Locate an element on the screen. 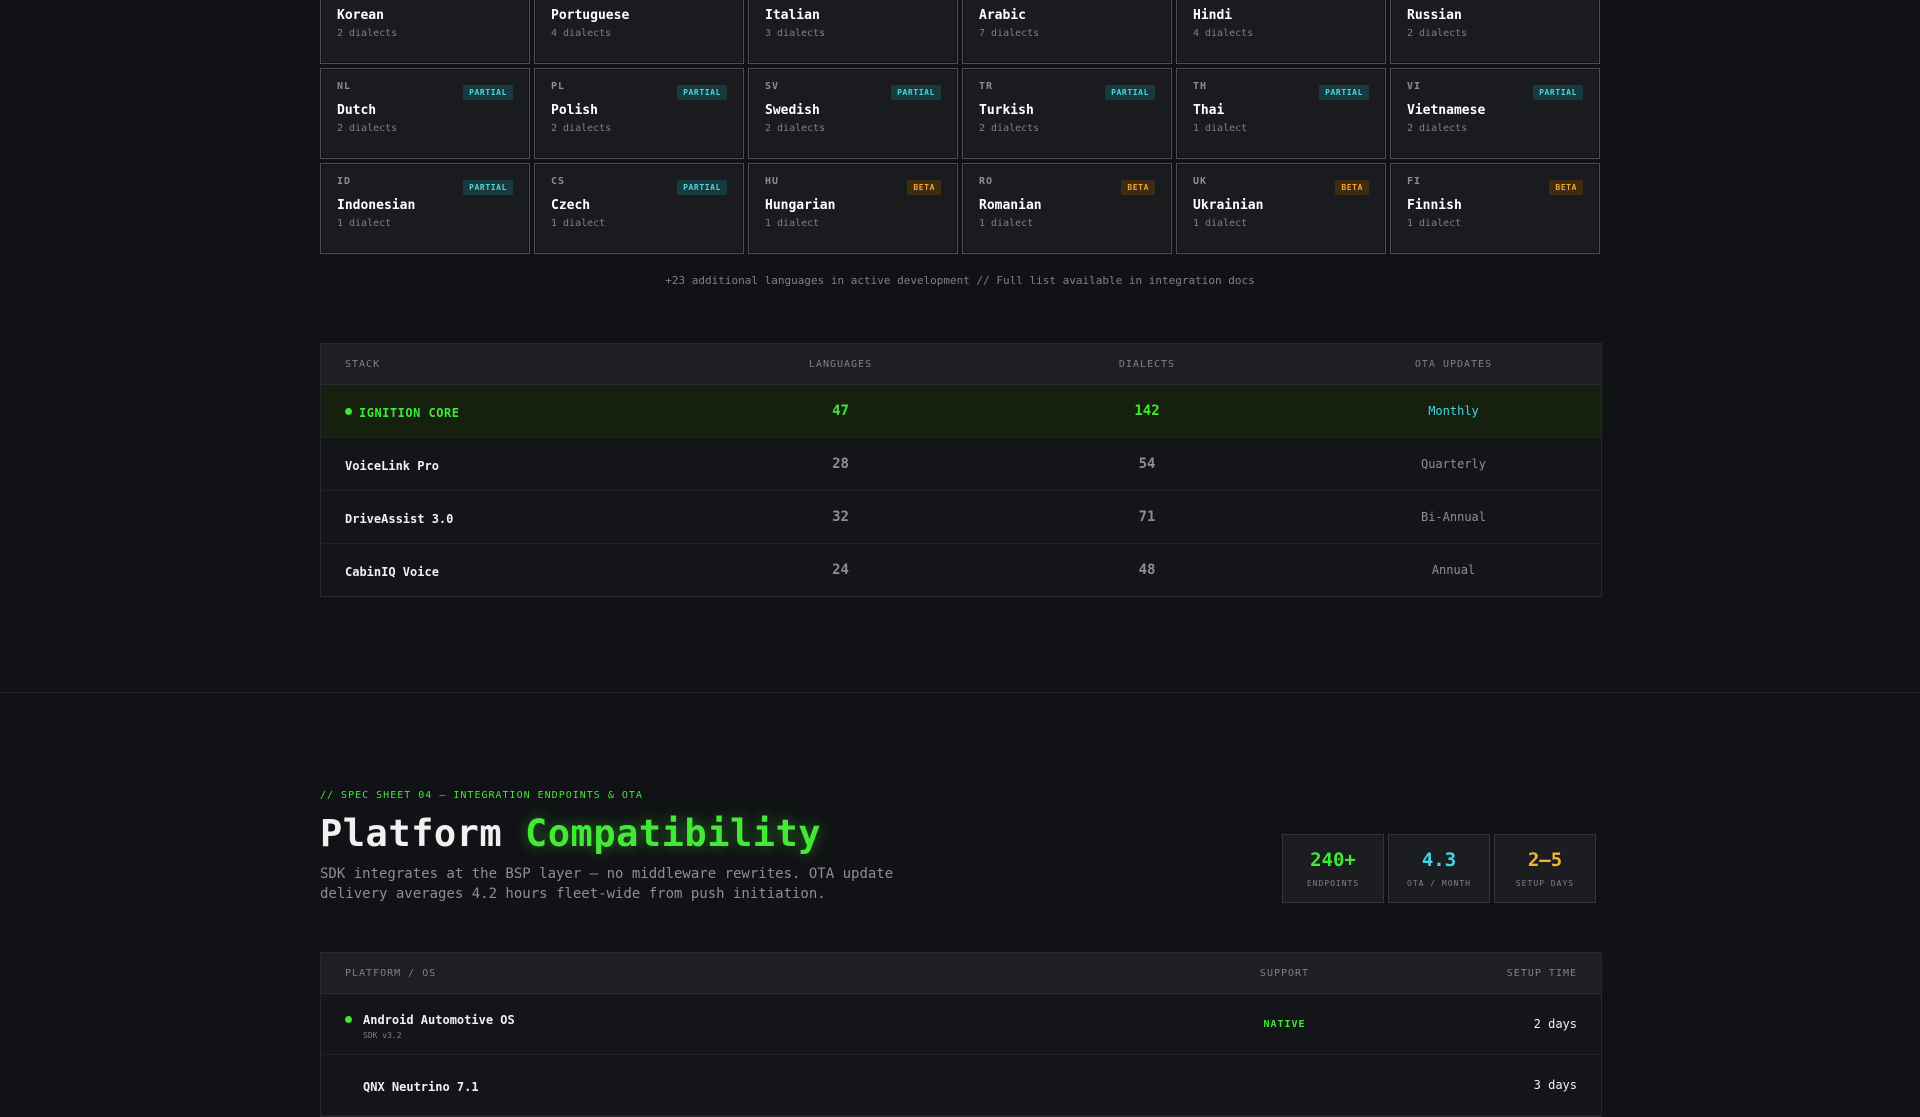 The height and width of the screenshot is (1117, 1920). language-card: Korean 2 dialects is located at coordinates (425, 32).